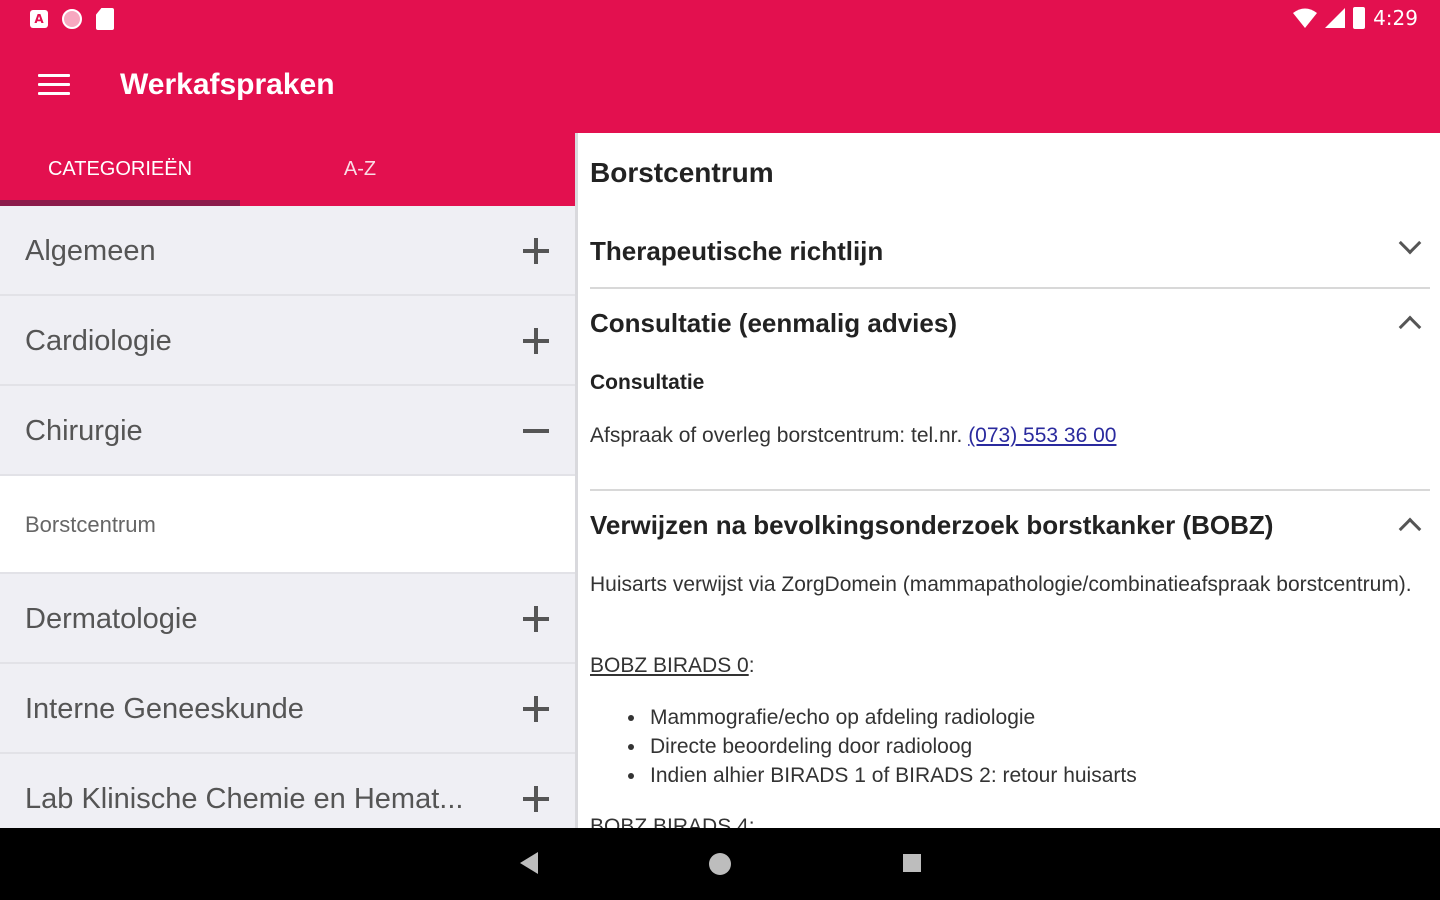 The height and width of the screenshot is (900, 1440). I want to click on app-title: Werkafspraken, so click(227, 84).